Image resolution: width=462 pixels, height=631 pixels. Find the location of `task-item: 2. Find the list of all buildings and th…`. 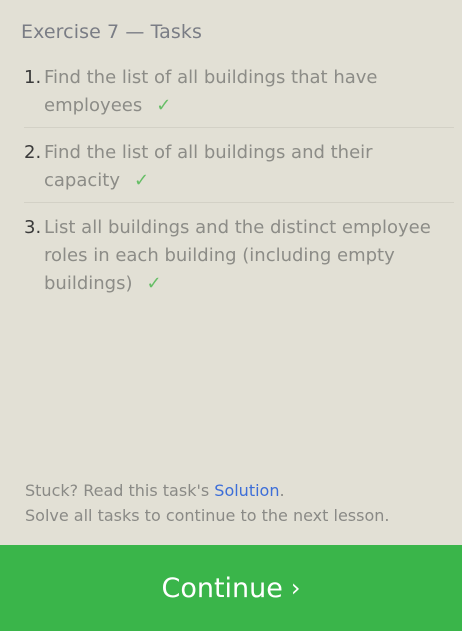

task-item: 2. Find the list of all buildings and th… is located at coordinates (239, 171).